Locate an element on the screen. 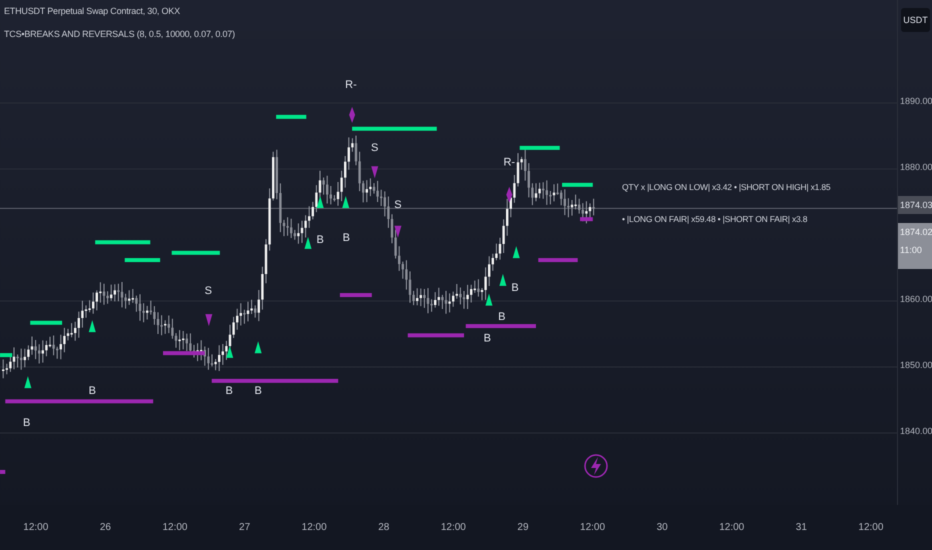 Image resolution: width=932 pixels, height=550 pixels. indicator-label: TCS•BREAKS AND REVERSALS (8, 0.5, 10000, 0.07, 0.07) is located at coordinates (119, 34).